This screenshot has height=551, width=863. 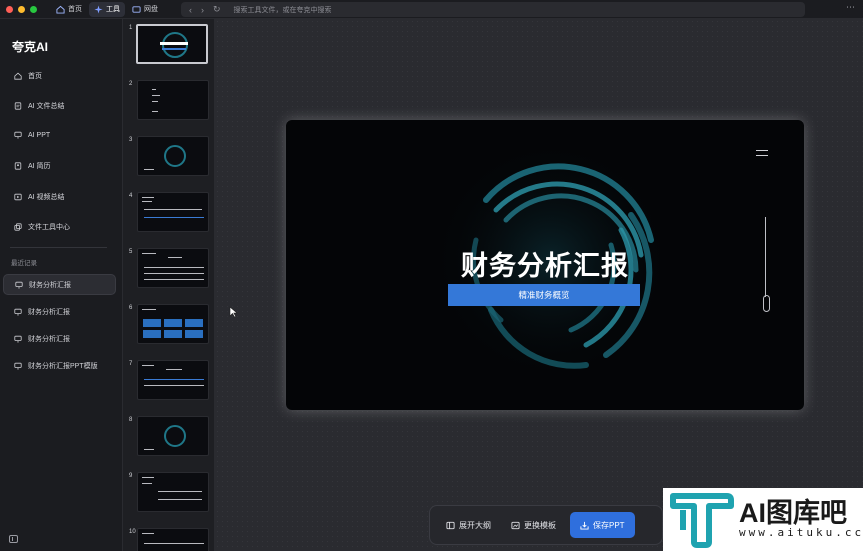 I want to click on recent-item: 财务分析汇报PPT模版, so click(x=59, y=365).